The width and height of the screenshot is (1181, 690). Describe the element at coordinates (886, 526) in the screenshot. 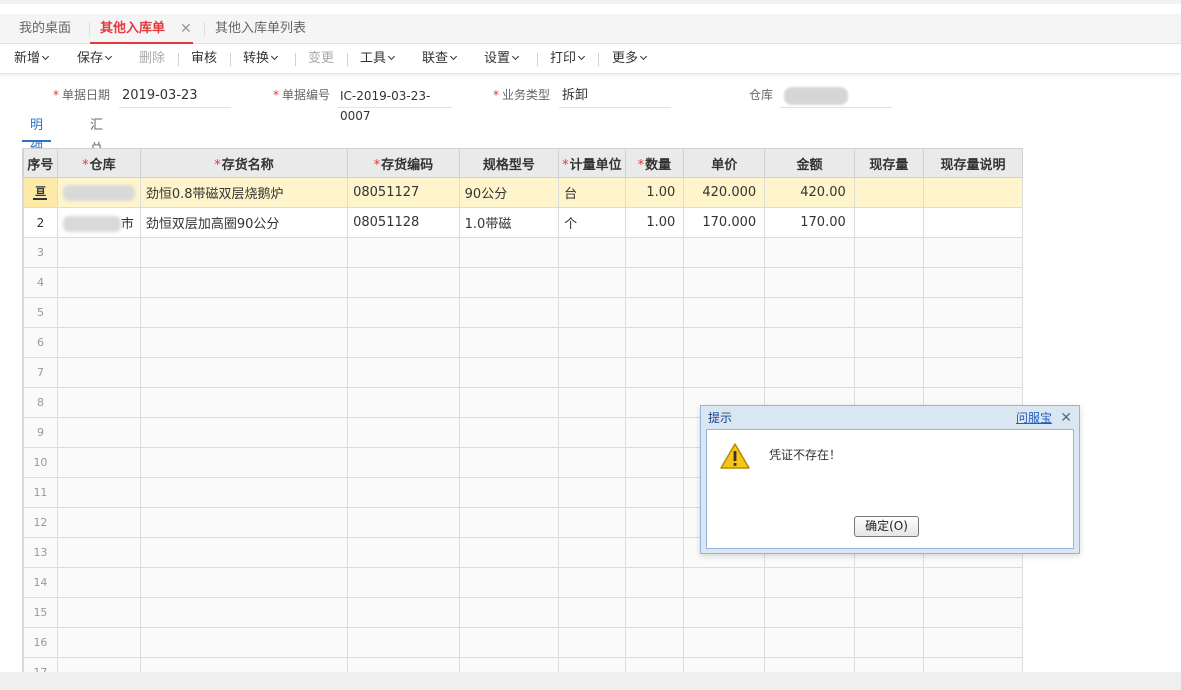

I see `ok-button: 确定(O)` at that location.